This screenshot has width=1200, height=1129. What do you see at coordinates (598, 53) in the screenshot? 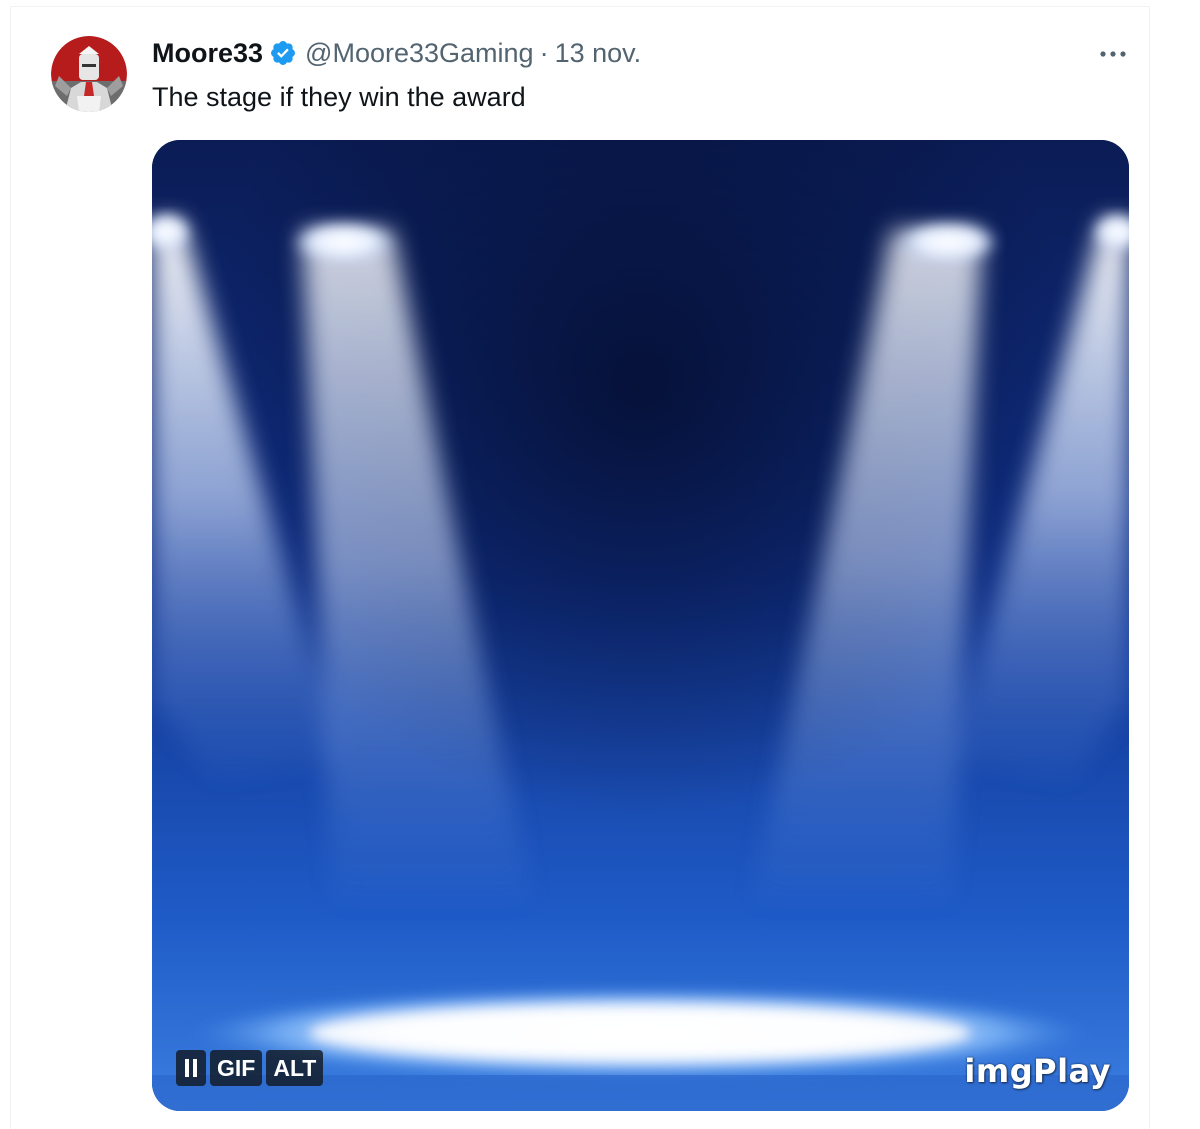
I see `tweet-timestamp: 13 nov.` at bounding box center [598, 53].